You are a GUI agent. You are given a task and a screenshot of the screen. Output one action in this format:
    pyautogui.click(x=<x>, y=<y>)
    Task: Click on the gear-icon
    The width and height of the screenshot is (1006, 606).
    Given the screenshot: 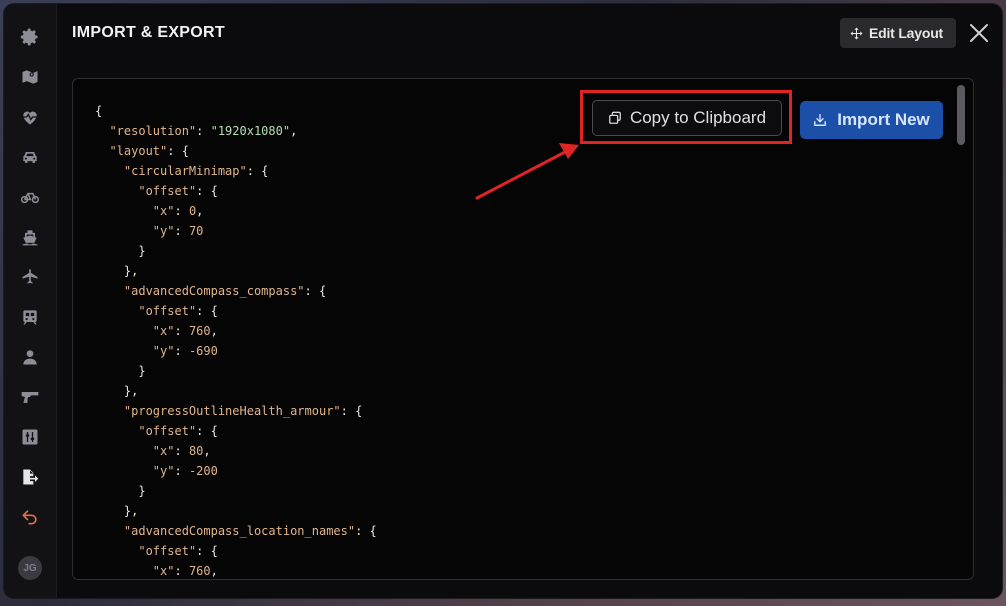 What is the action you would take?
    pyautogui.click(x=29, y=37)
    